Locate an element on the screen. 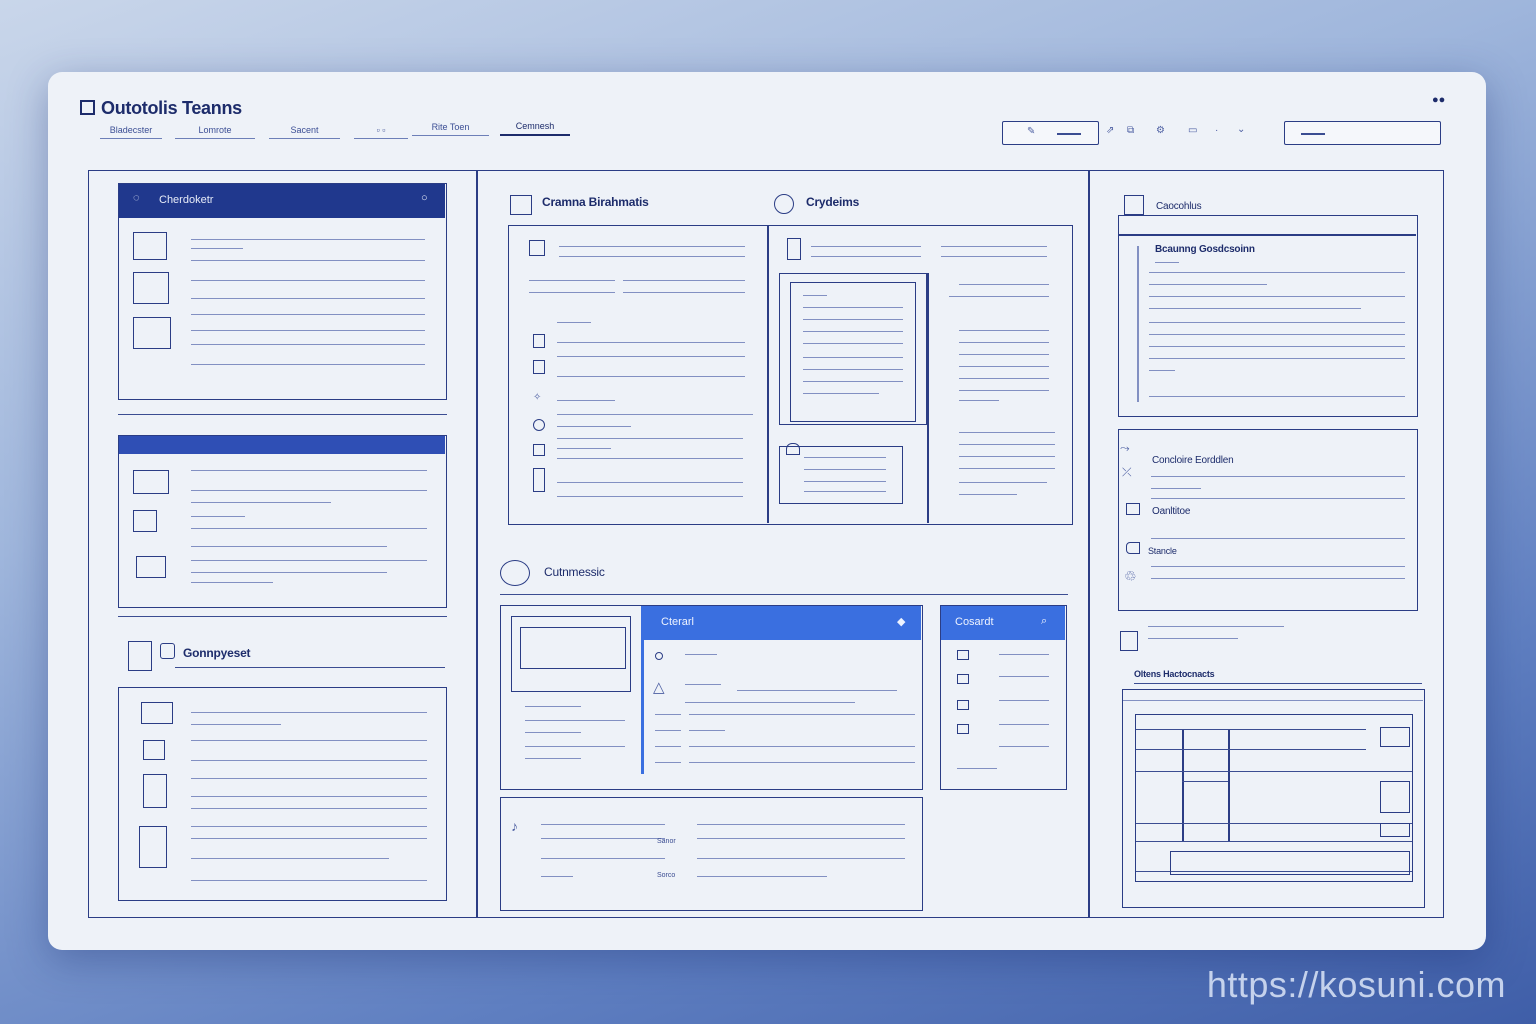 The width and height of the screenshot is (1536, 1024). list-item-label: Concloire Eorddlen is located at coordinates (1193, 460).